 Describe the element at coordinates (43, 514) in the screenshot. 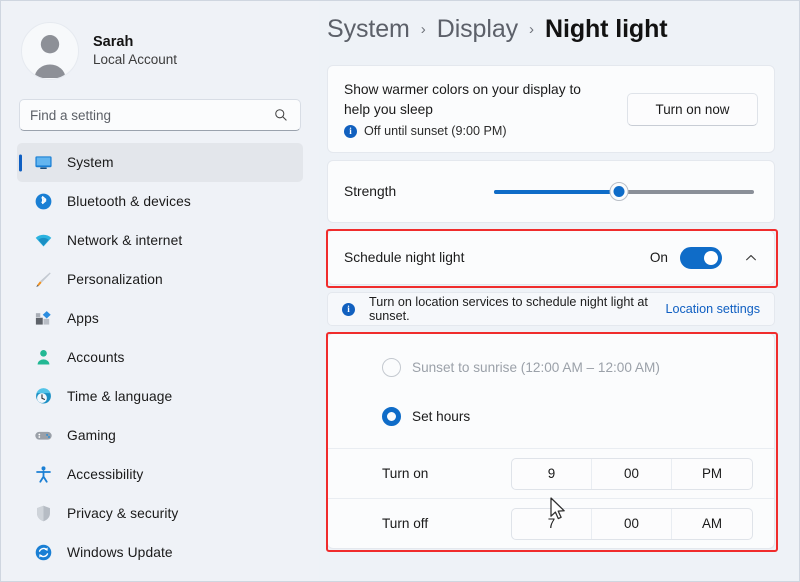

I see `shield-icon` at that location.